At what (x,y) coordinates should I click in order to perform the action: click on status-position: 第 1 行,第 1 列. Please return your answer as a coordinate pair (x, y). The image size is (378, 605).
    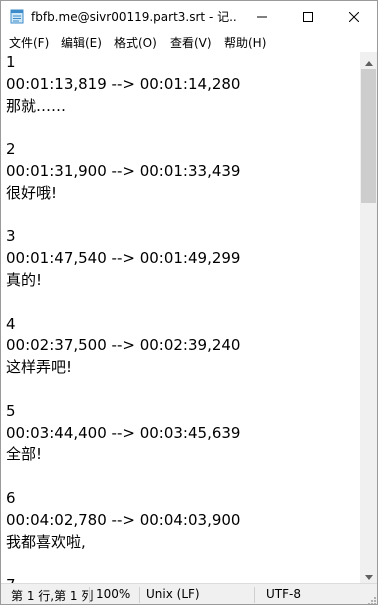
    Looking at the image, I should click on (52, 596).